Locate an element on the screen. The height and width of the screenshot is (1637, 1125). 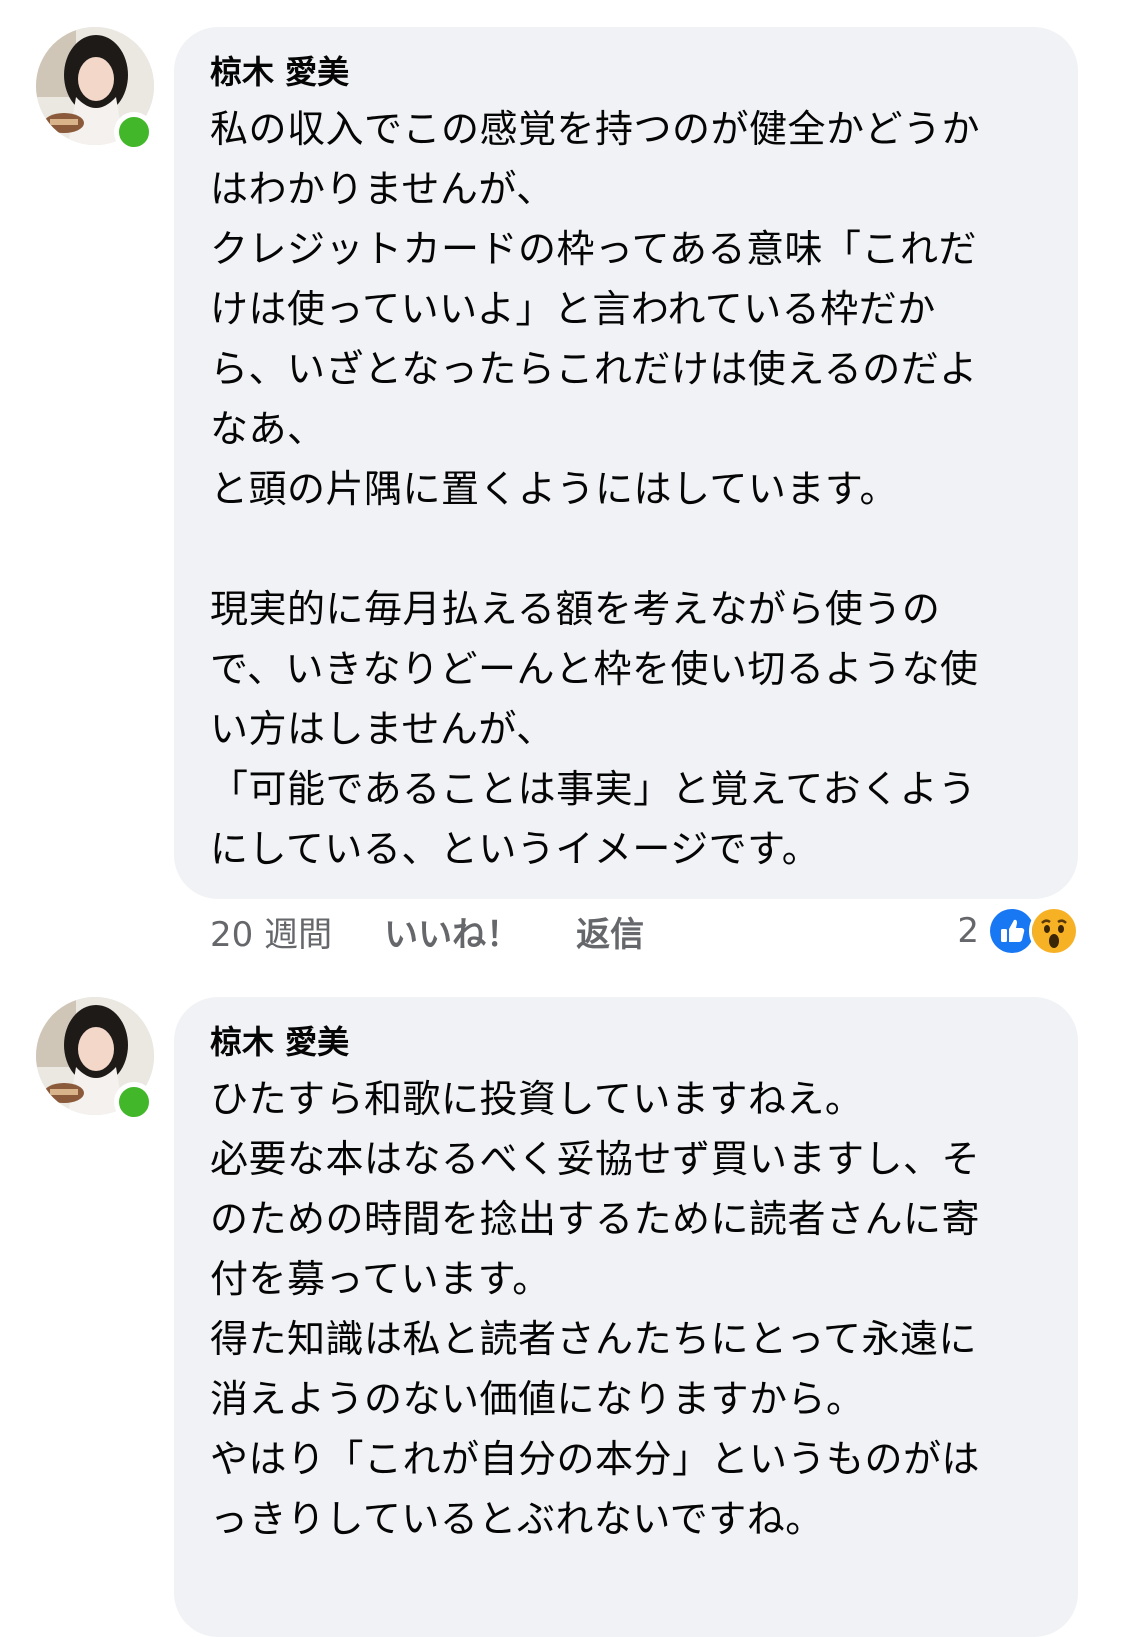
comment-actions: 20 週間 いいね！ 返信 2 is located at coordinates (644, 931).